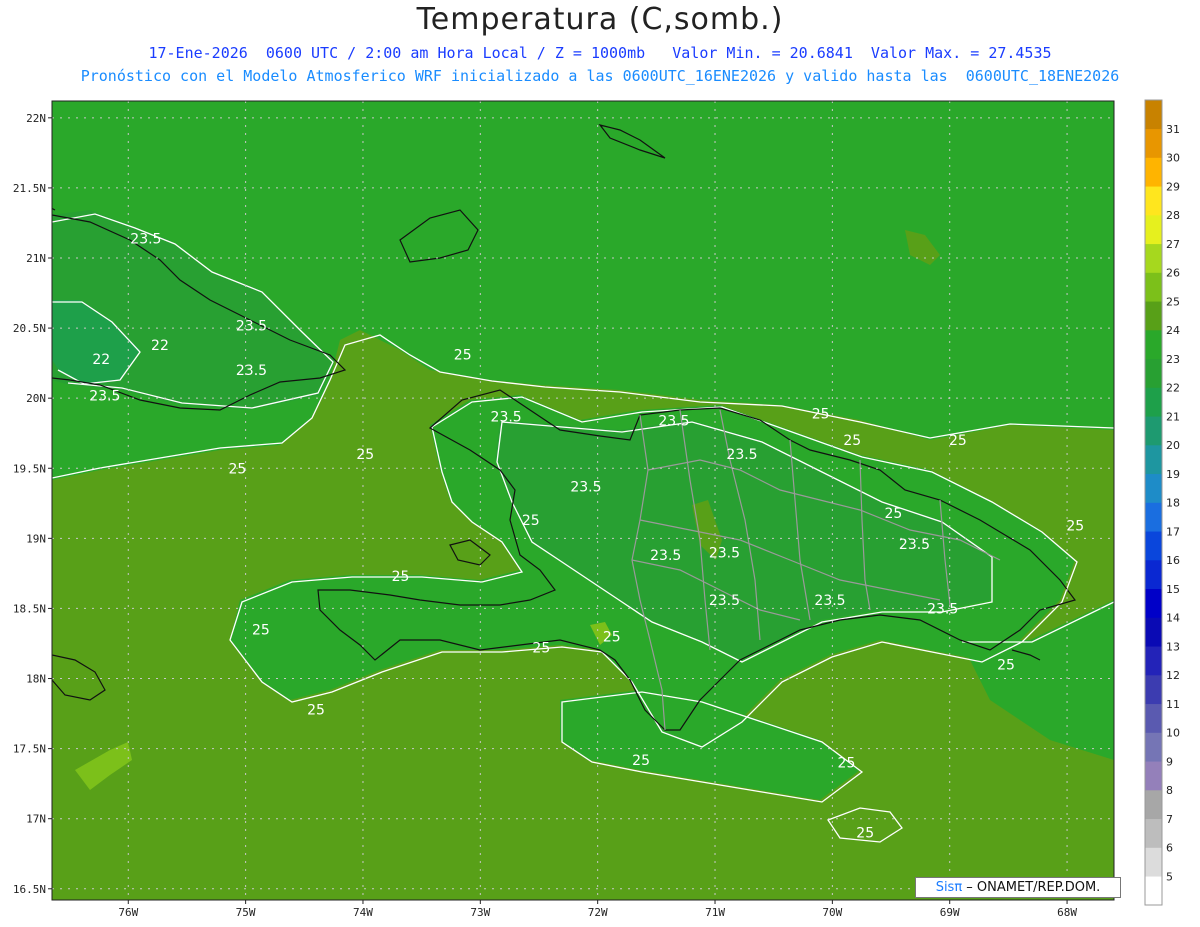  What do you see at coordinates (1173, 330) in the screenshot?
I see `colorbar-label: 24` at bounding box center [1173, 330].